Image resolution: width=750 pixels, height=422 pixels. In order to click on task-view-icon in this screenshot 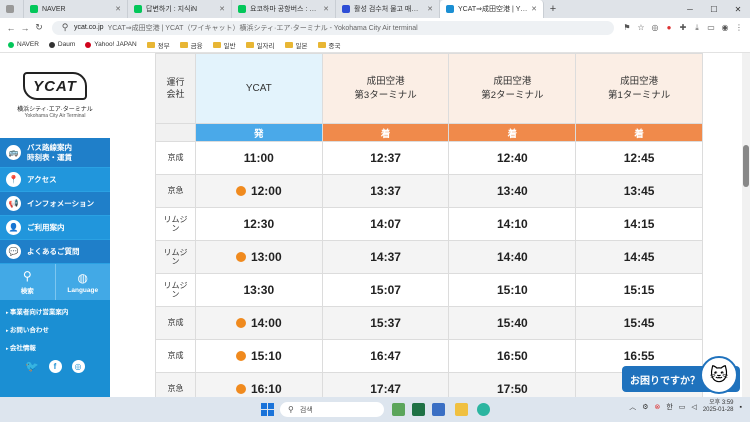, I will do `click(438, 409)`.